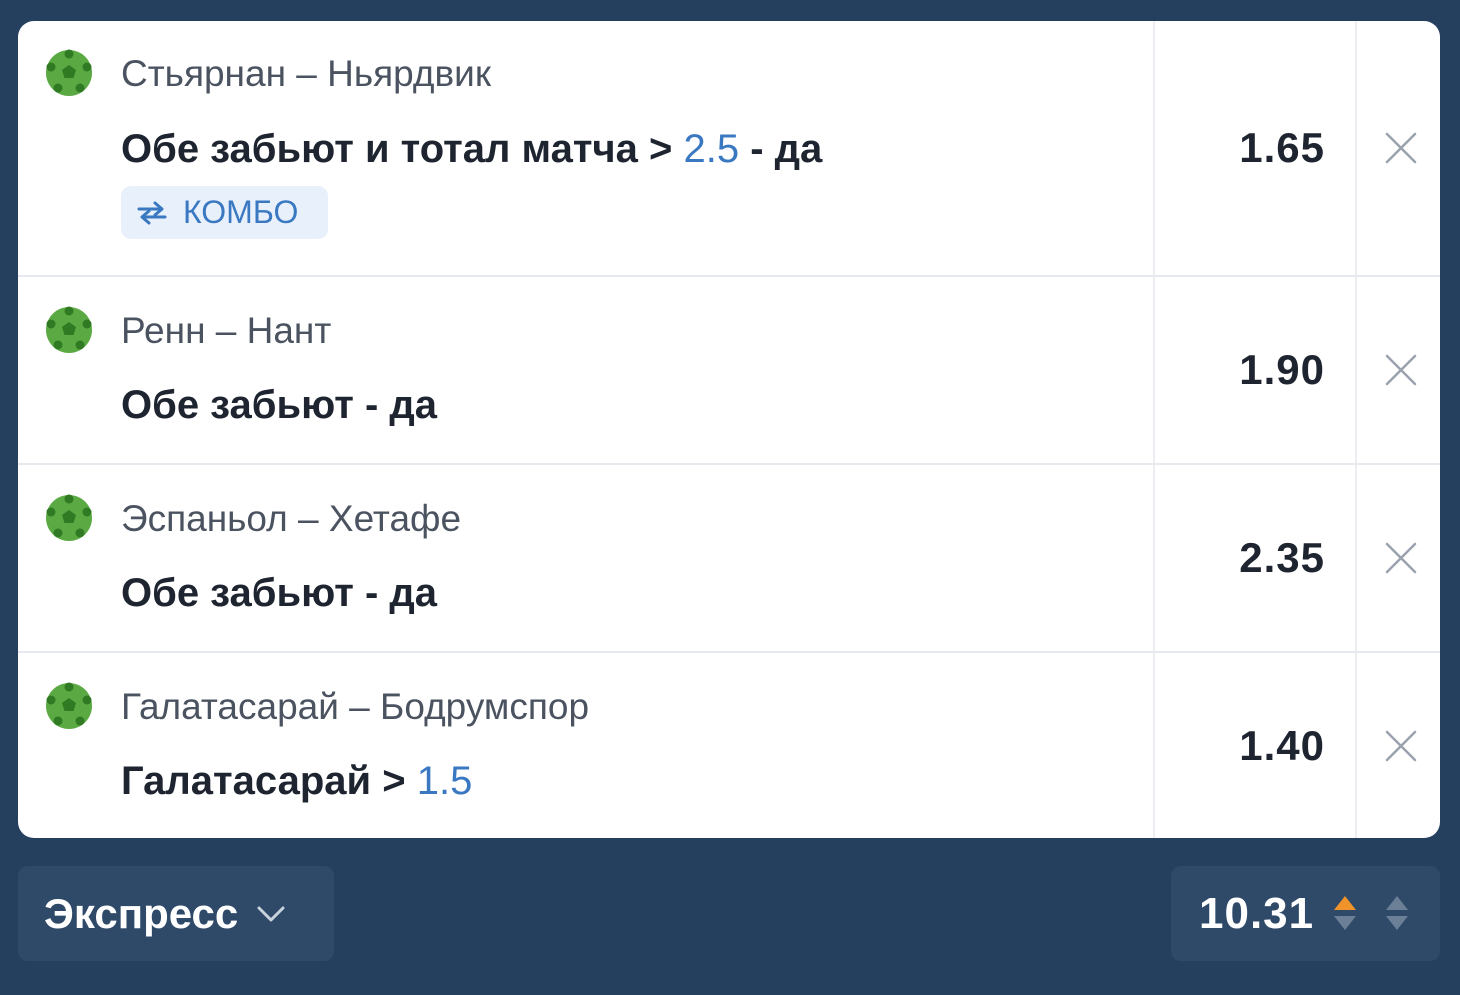 The image size is (1460, 995). What do you see at coordinates (1282, 147) in the screenshot?
I see `odds-value: 1.65` at bounding box center [1282, 147].